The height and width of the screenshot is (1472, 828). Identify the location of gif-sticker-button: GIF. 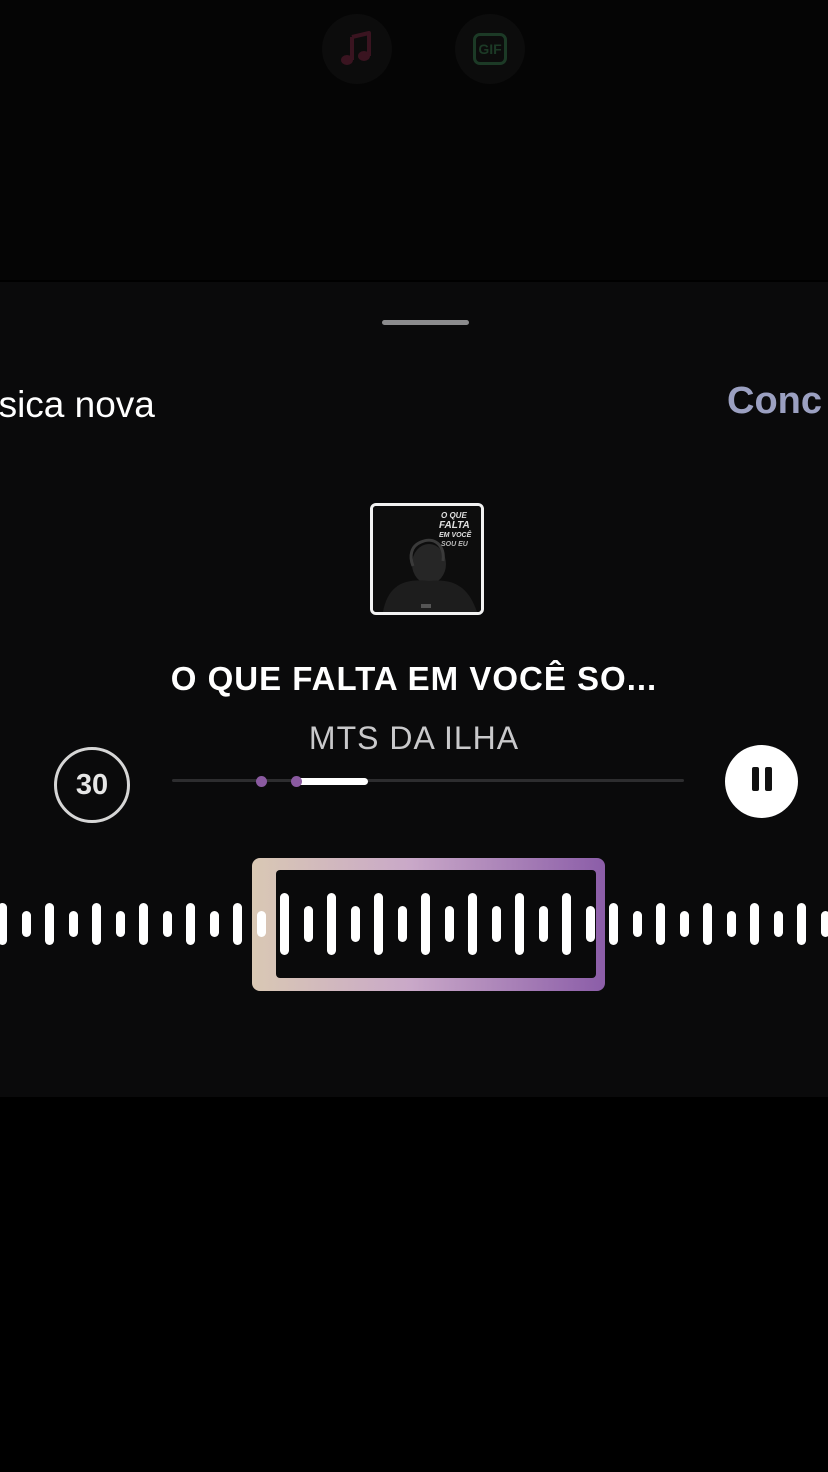
(490, 49).